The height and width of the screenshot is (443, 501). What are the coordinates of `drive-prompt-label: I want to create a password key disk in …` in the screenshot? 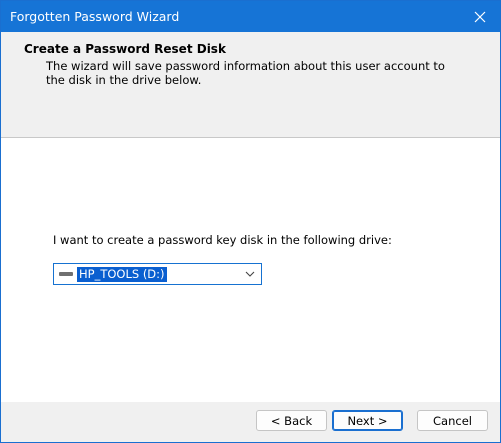 It's located at (222, 240).